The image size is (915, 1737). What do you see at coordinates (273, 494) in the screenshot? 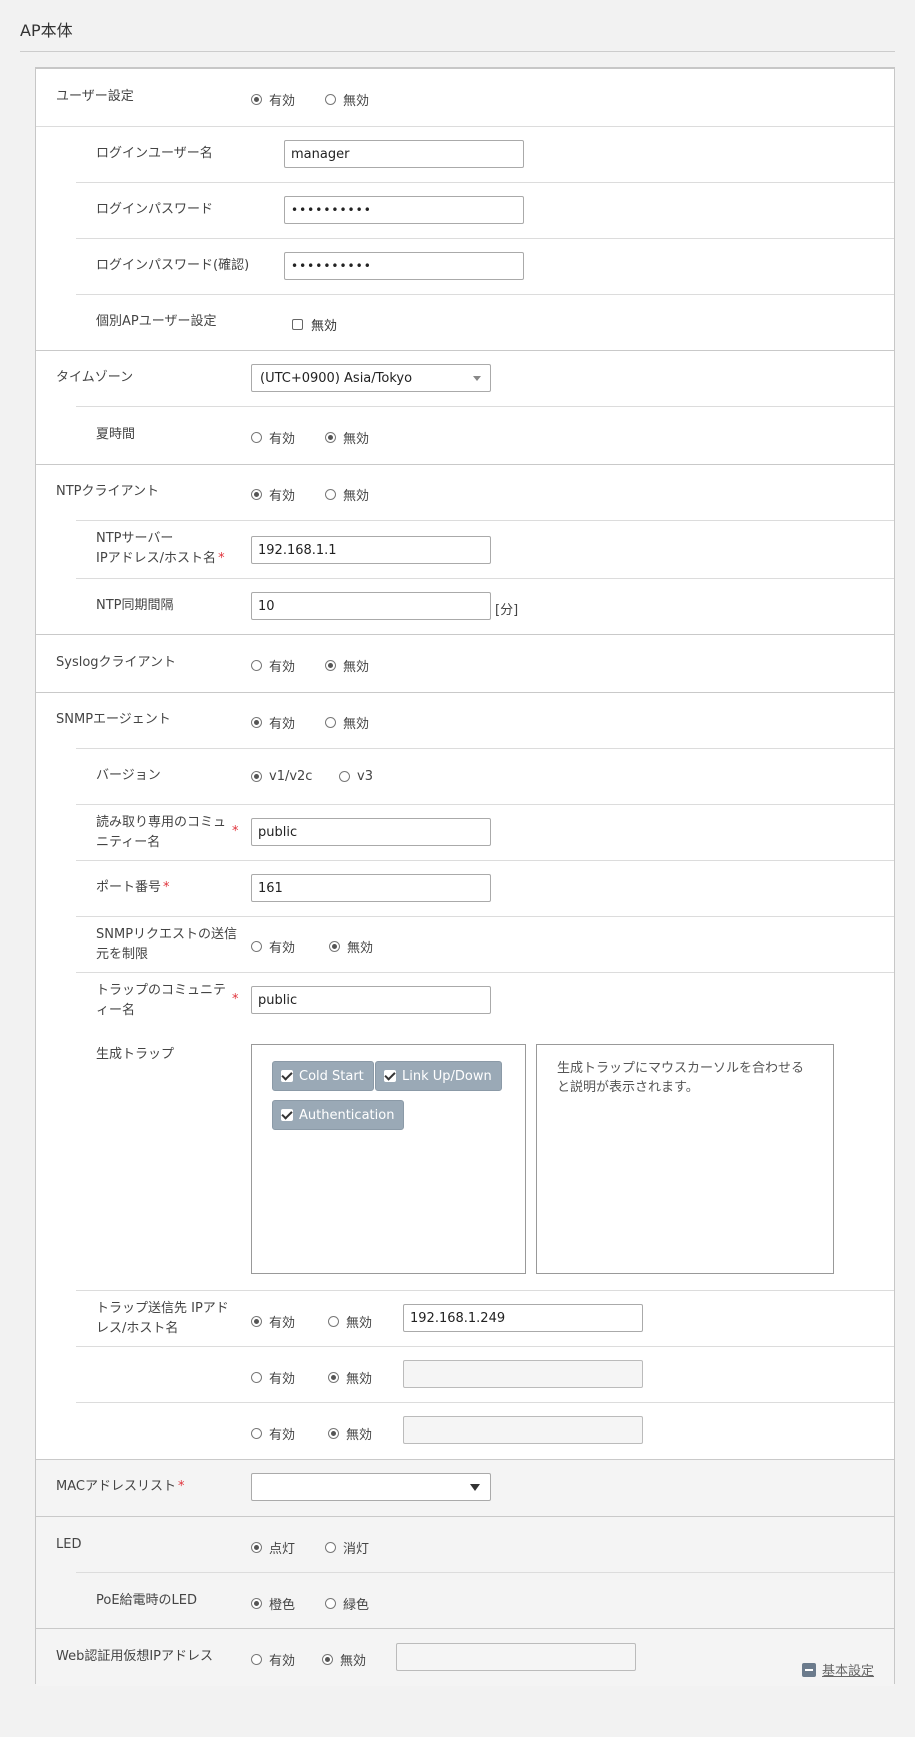
I see `ntp-enable-radio: 有効` at bounding box center [273, 494].